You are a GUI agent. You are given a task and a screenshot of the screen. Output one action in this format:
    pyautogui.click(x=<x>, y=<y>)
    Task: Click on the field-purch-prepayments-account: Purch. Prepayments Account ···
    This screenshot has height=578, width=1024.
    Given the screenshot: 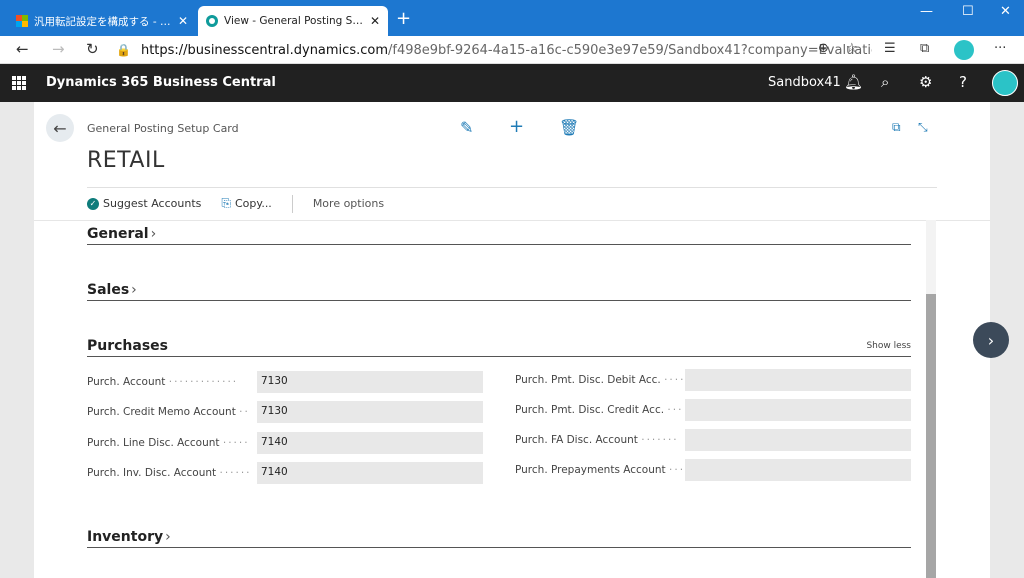 What is the action you would take?
    pyautogui.click(x=713, y=470)
    